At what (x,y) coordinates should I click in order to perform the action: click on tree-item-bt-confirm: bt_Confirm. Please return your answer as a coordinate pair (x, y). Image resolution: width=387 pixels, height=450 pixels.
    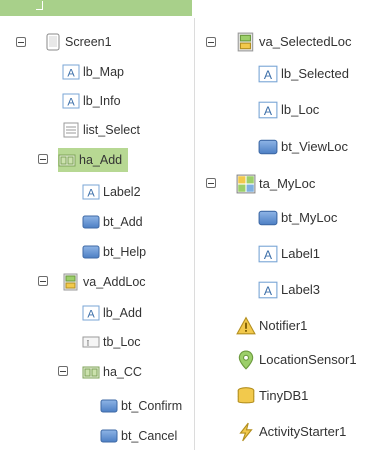
    Looking at the image, I should click on (141, 406).